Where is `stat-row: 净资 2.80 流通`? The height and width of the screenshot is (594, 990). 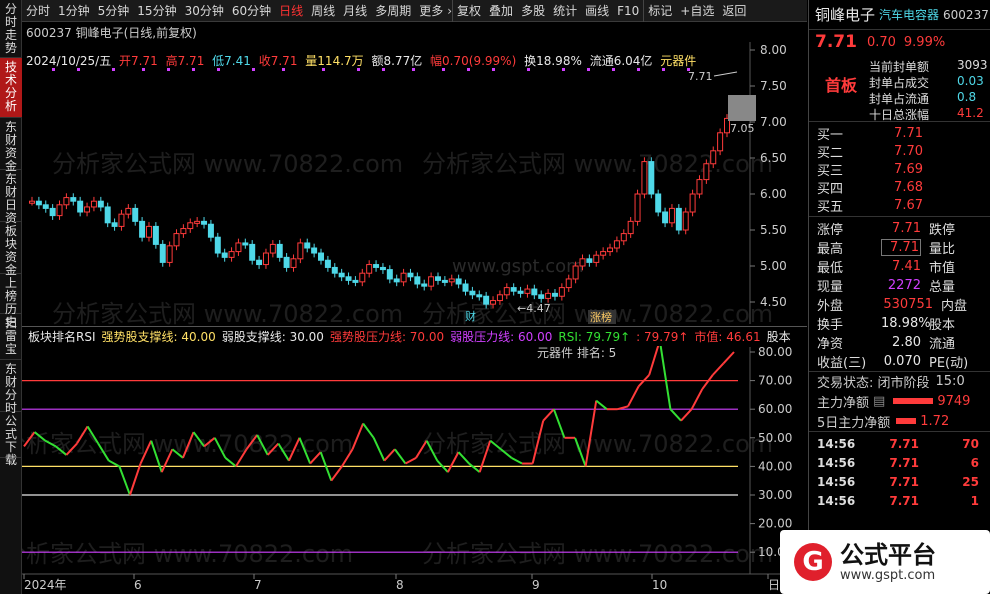 stat-row: 净资 2.80 流通 is located at coordinates (899, 342).